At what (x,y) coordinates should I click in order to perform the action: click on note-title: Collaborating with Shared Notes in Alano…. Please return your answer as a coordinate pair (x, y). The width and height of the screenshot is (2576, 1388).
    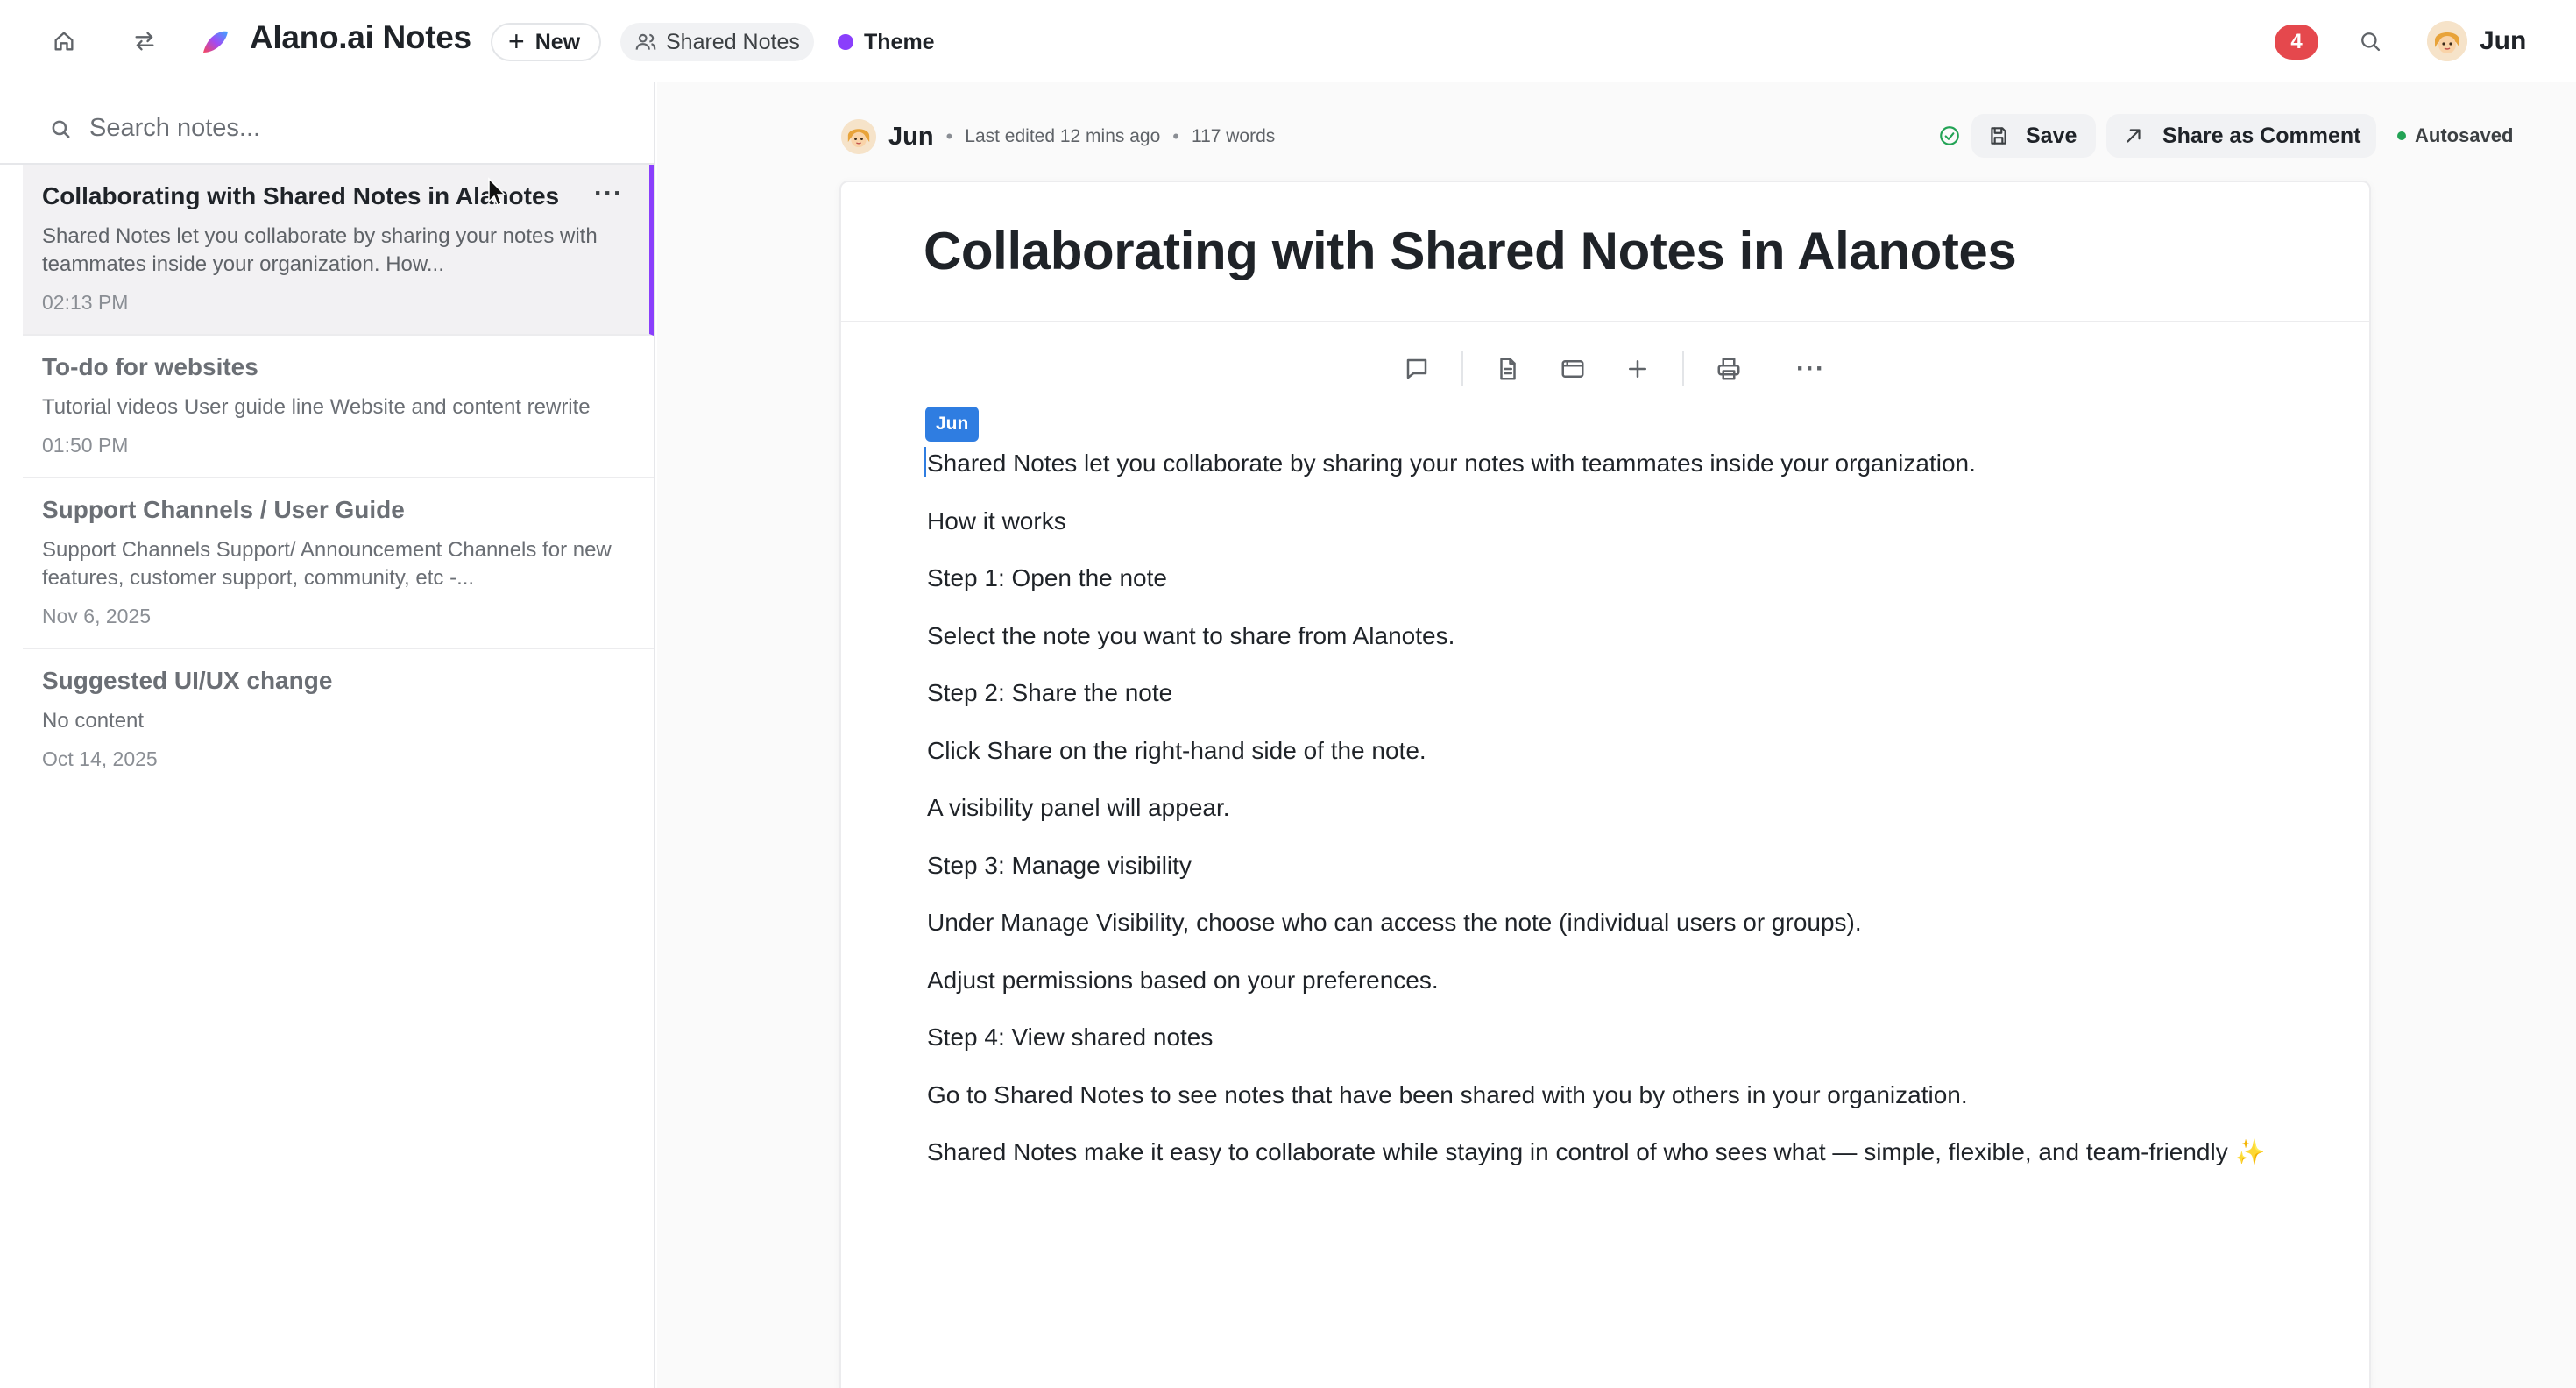
    Looking at the image, I should click on (301, 196).